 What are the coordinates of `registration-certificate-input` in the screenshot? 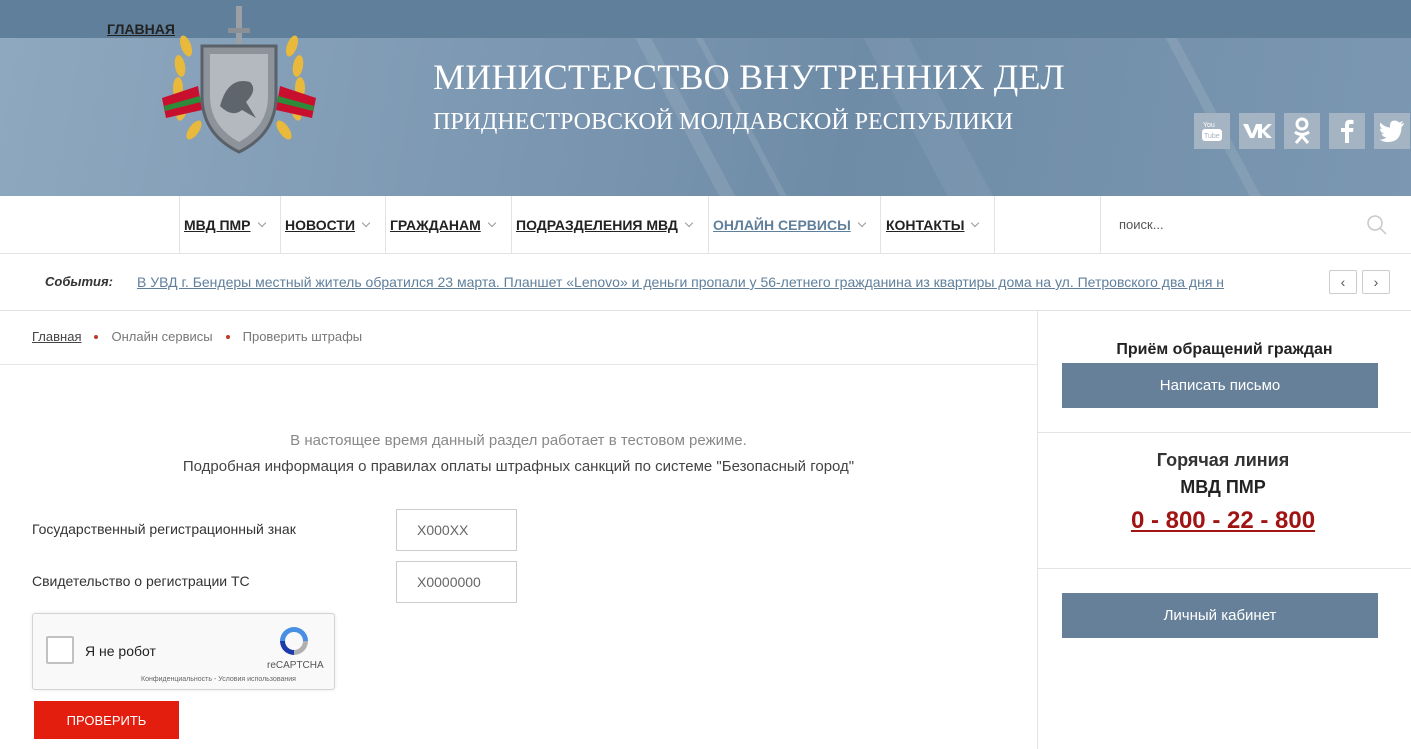 It's located at (456, 582).